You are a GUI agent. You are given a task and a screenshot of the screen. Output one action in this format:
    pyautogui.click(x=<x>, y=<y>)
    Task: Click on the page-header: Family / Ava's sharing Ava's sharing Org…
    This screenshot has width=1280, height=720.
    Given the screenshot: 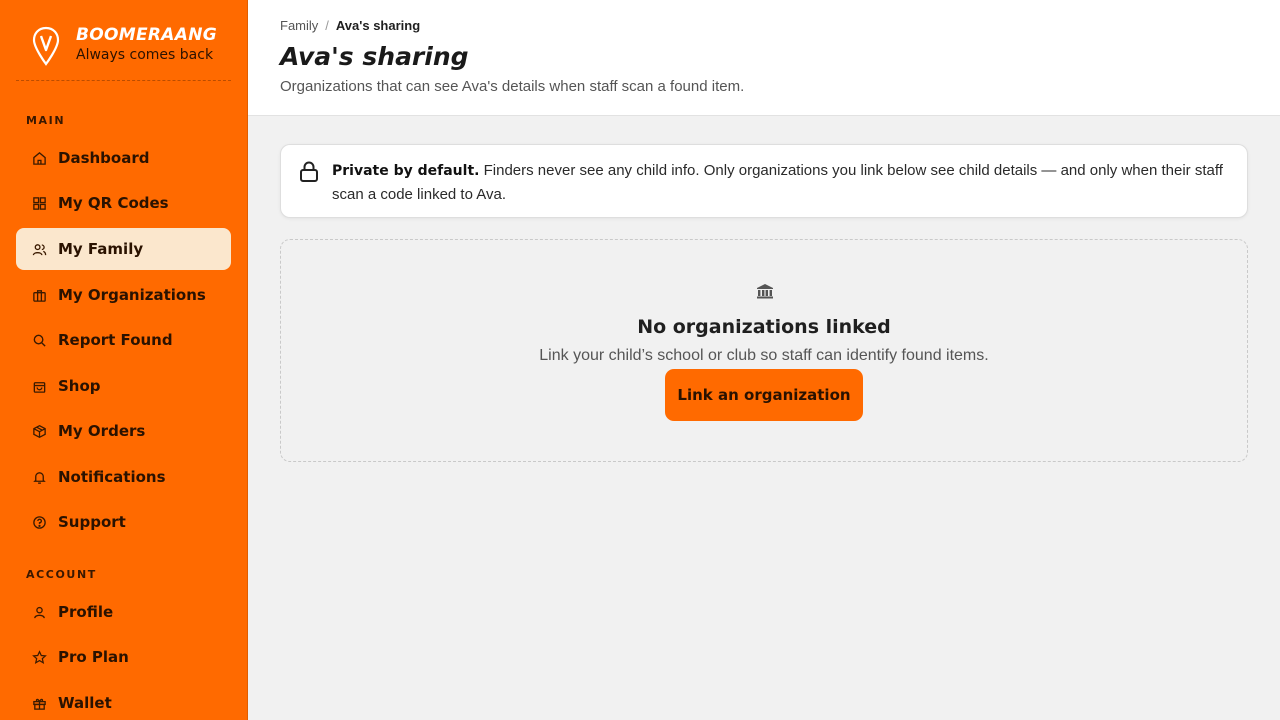 What is the action you would take?
    pyautogui.click(x=764, y=58)
    